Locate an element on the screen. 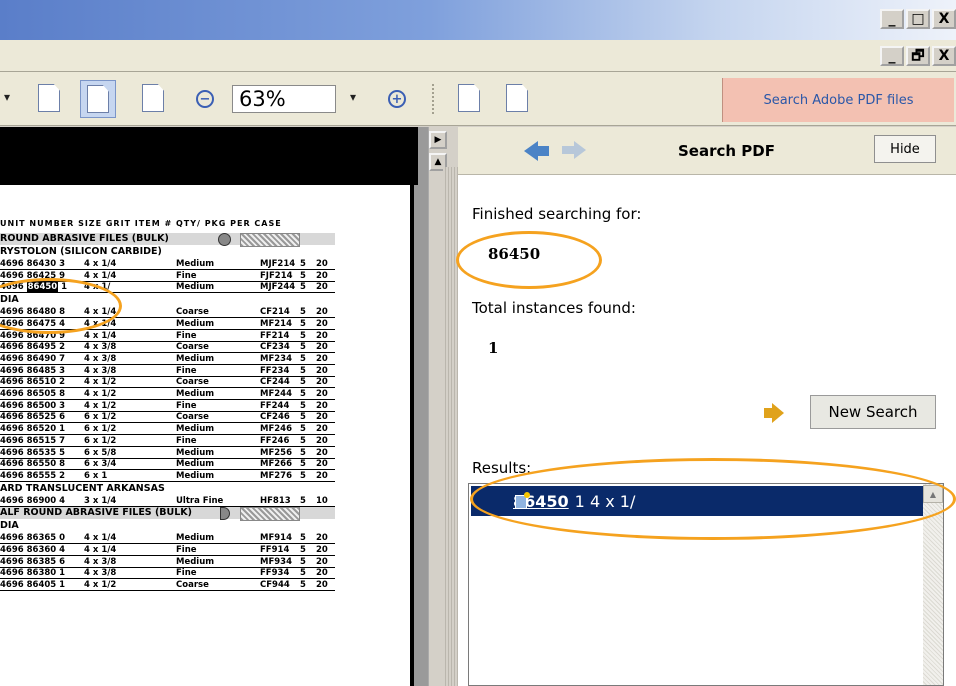 This screenshot has height=686, width=956. result-context: 1 4 x 1/ is located at coordinates (605, 501).